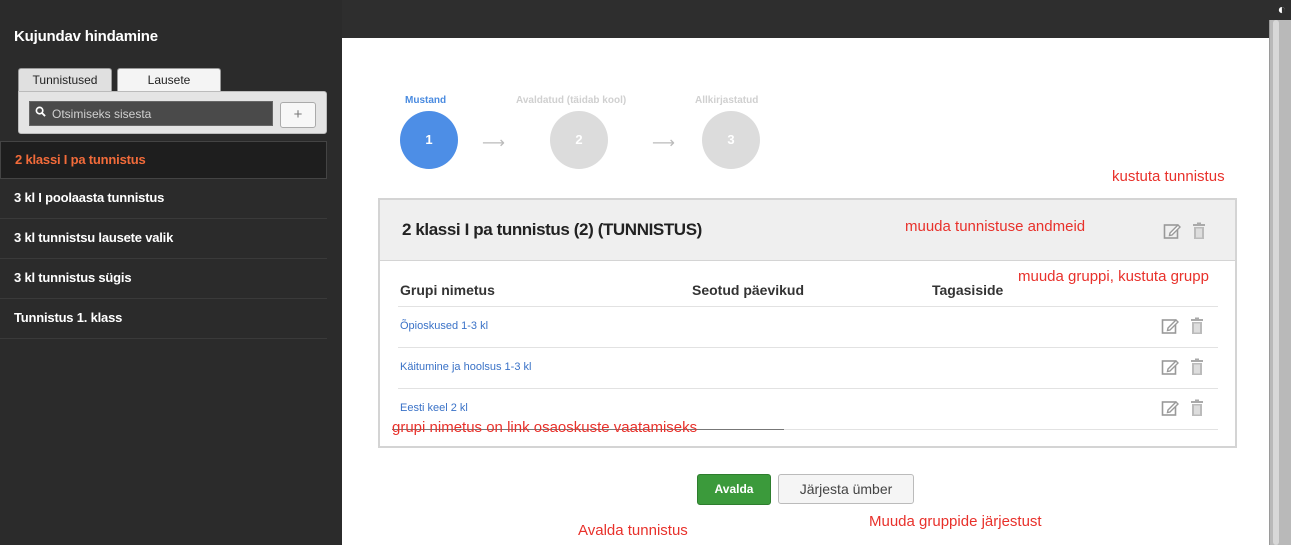 The width and height of the screenshot is (1291, 545). What do you see at coordinates (434, 408) in the screenshot?
I see `group-link: Eesti keel 2 kl` at bounding box center [434, 408].